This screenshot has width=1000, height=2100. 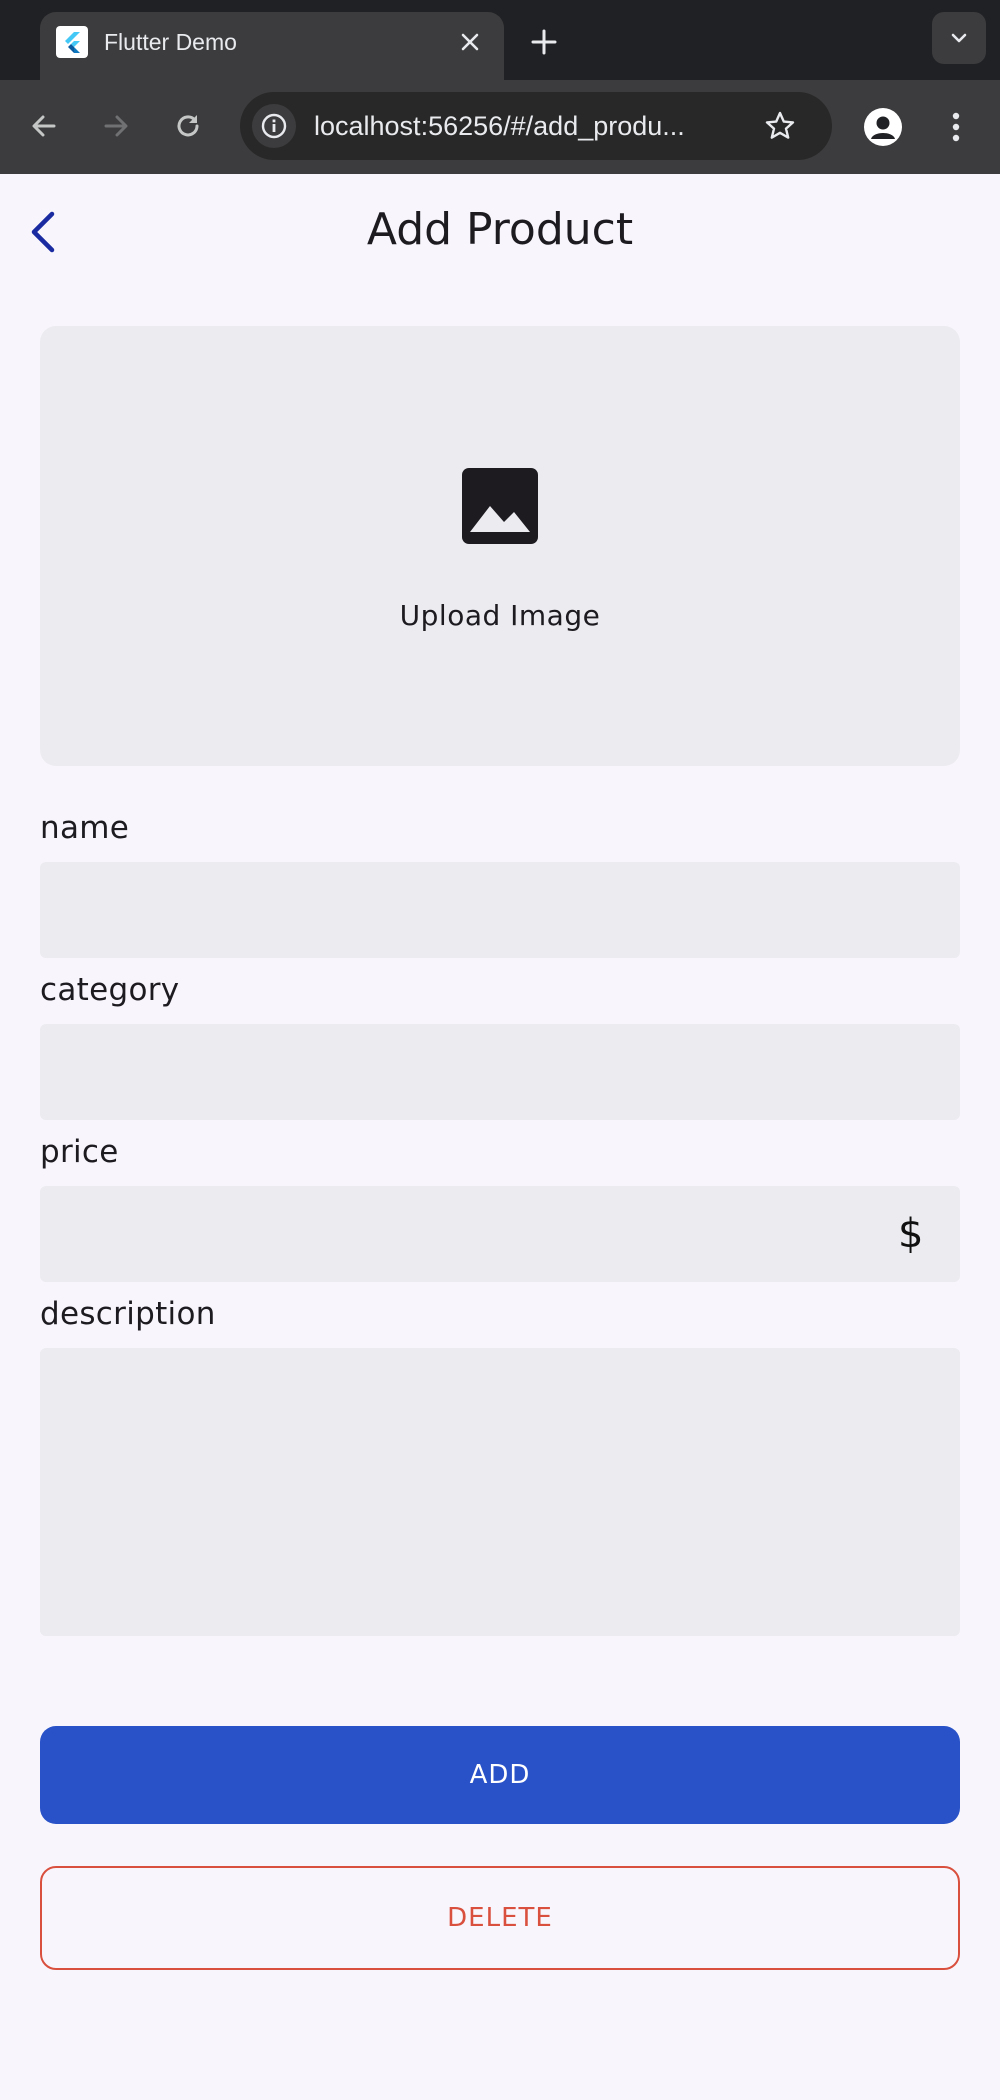 I want to click on page-title: Add Product, so click(x=500, y=229).